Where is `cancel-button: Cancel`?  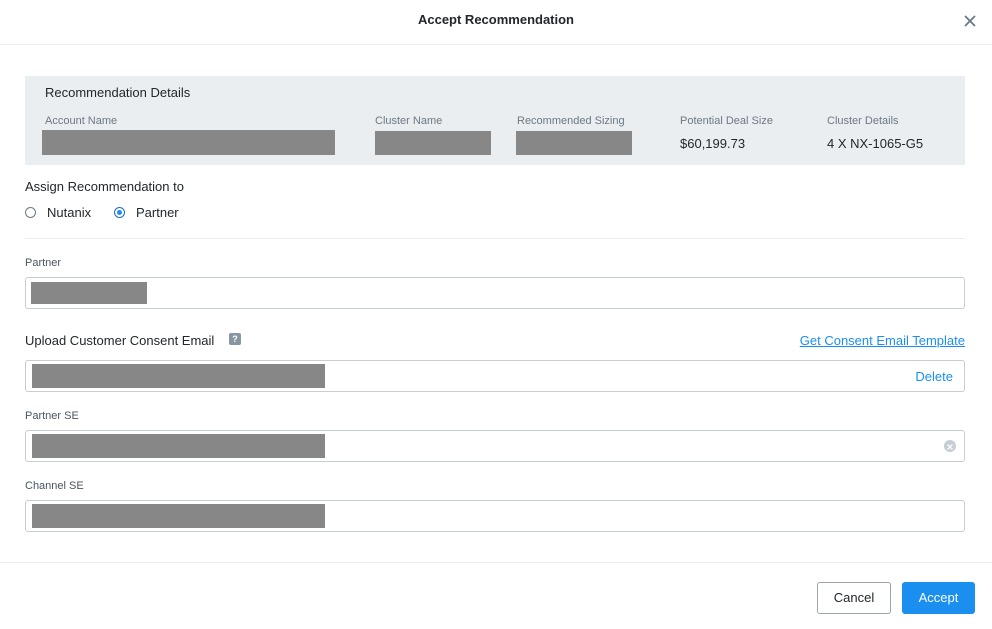 cancel-button: Cancel is located at coordinates (854, 598).